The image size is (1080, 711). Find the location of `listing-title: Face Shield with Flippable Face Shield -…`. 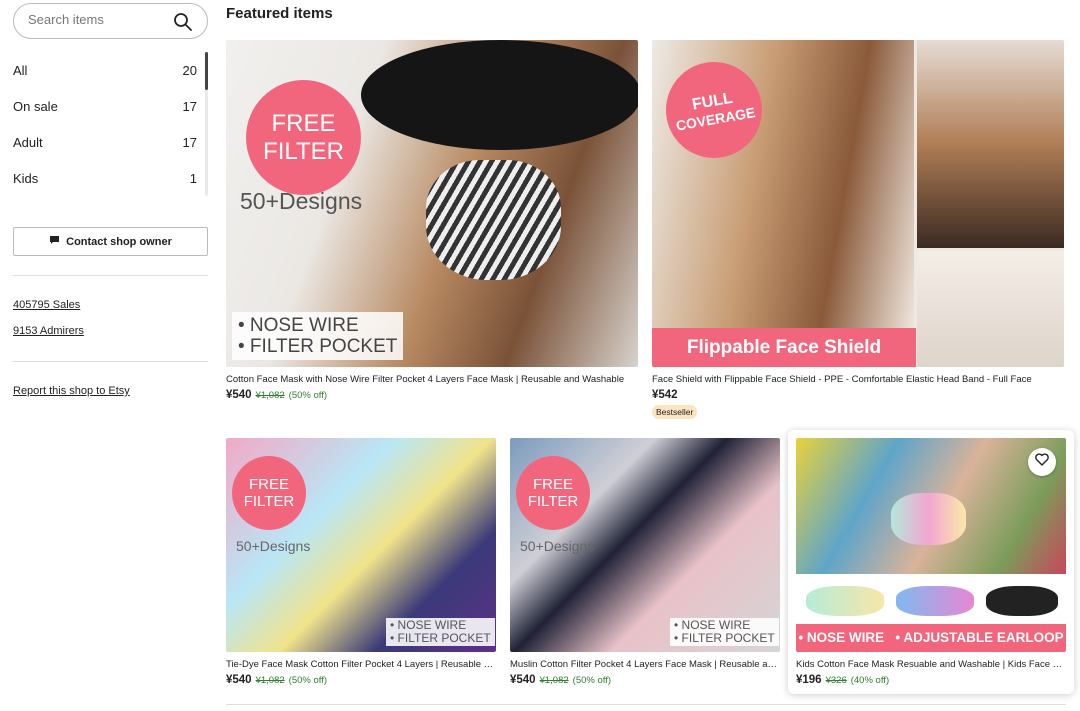

listing-title: Face Shield with Flippable Face Shield -… is located at coordinates (858, 379).